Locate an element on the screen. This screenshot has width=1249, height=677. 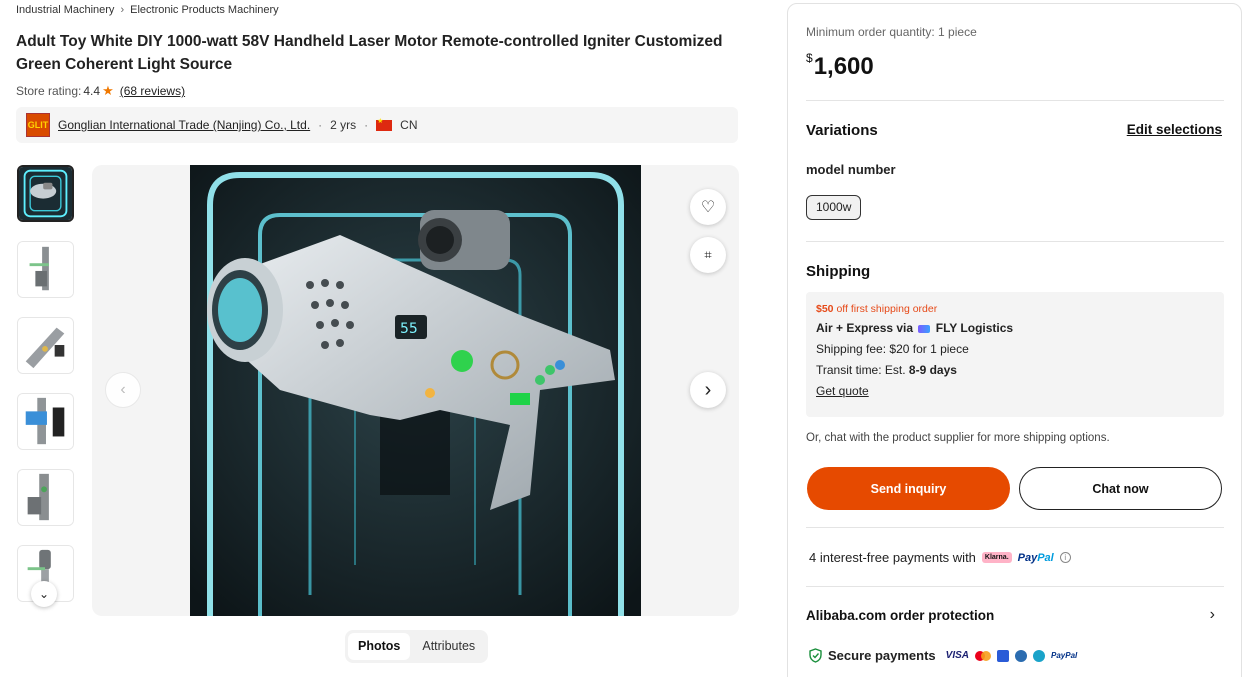
get-quote-link: Get quote is located at coordinates (1015, 391).